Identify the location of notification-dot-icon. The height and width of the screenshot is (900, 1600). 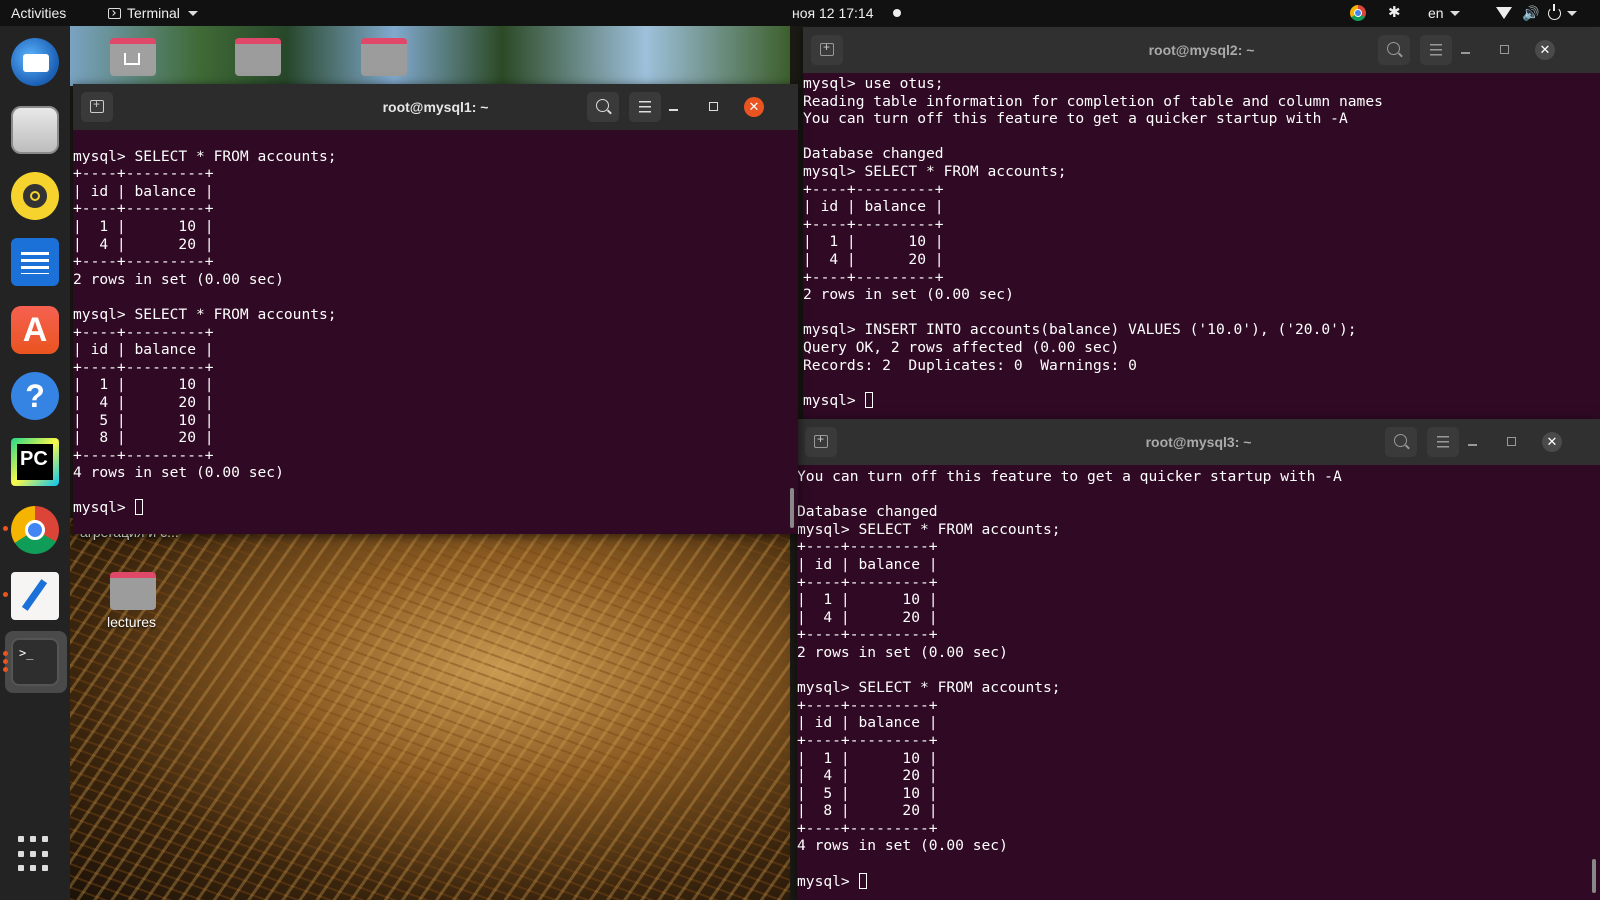
(897, 13).